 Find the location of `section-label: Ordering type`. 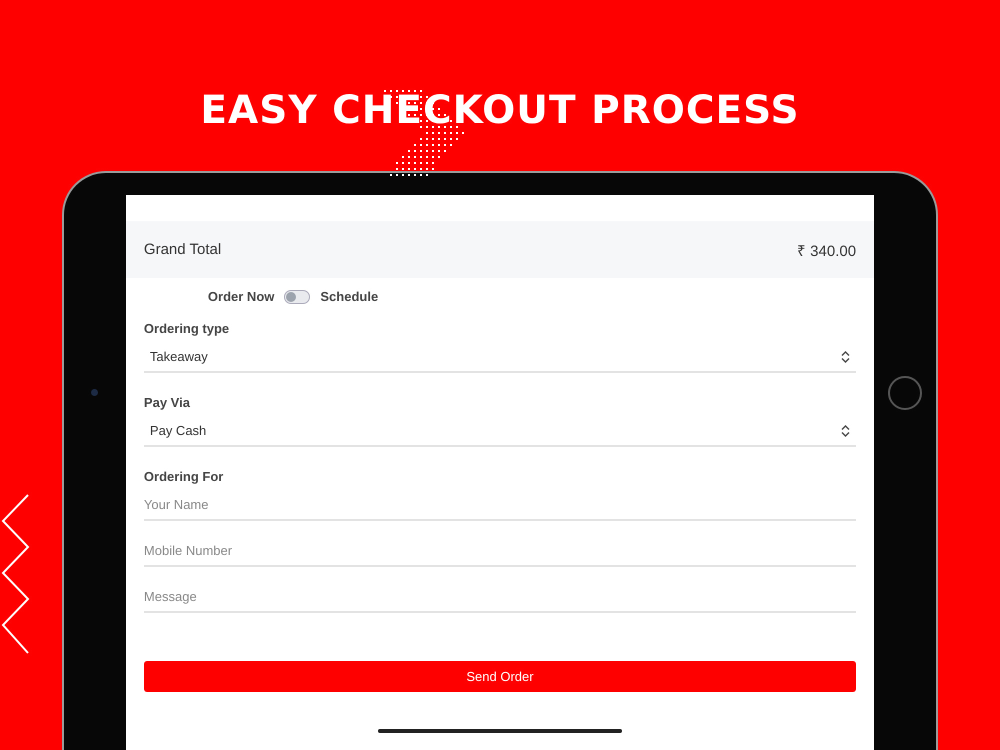

section-label: Ordering type is located at coordinates (187, 328).